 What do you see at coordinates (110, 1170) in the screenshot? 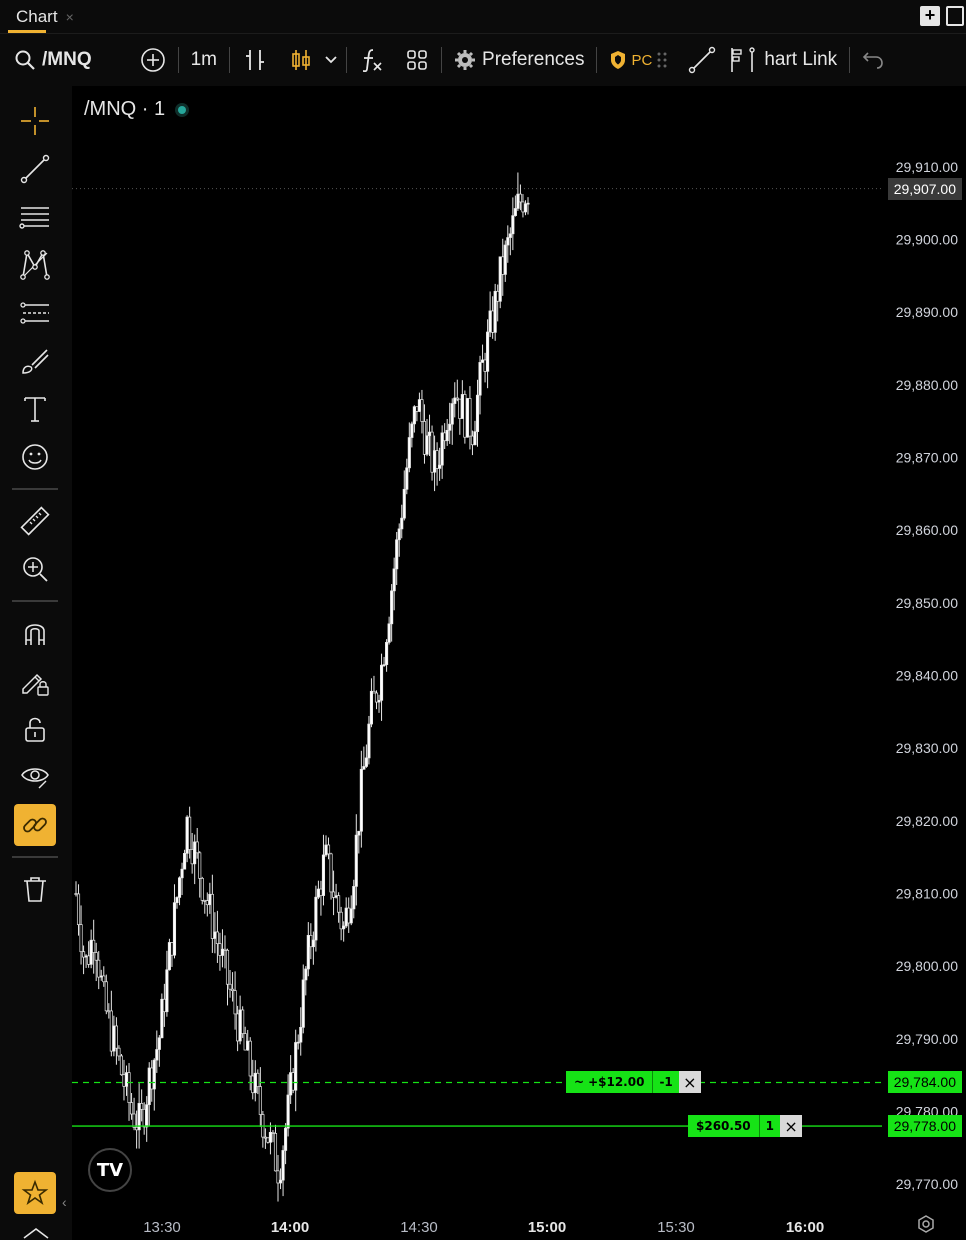
I see `tradingview-logo: TV` at bounding box center [110, 1170].